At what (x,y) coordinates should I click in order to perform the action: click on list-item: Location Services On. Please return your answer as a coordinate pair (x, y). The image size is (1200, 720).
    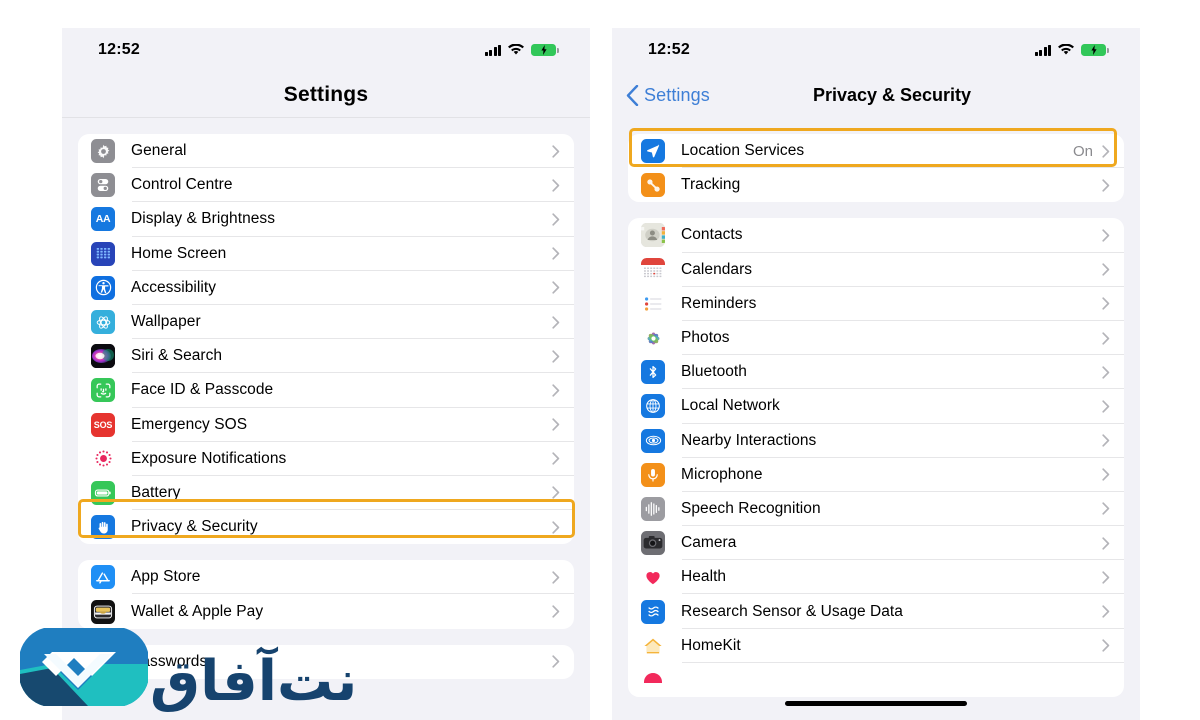
    Looking at the image, I should click on (876, 151).